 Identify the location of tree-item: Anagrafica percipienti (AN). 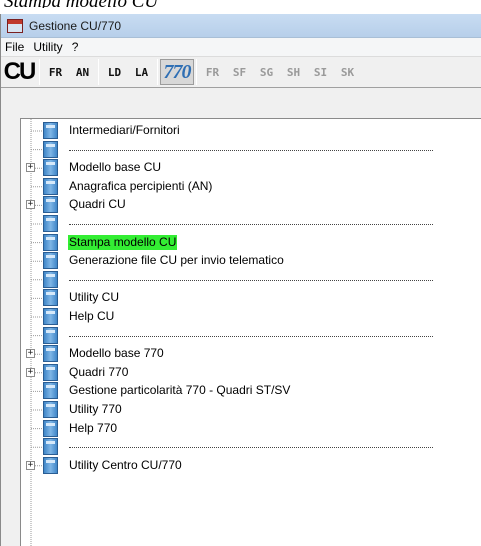
(251, 186).